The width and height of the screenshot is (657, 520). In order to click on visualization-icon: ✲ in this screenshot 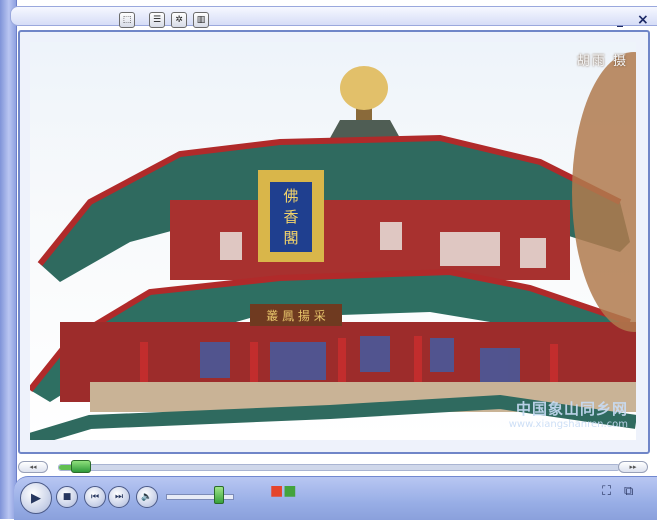, I will do `click(179, 20)`.